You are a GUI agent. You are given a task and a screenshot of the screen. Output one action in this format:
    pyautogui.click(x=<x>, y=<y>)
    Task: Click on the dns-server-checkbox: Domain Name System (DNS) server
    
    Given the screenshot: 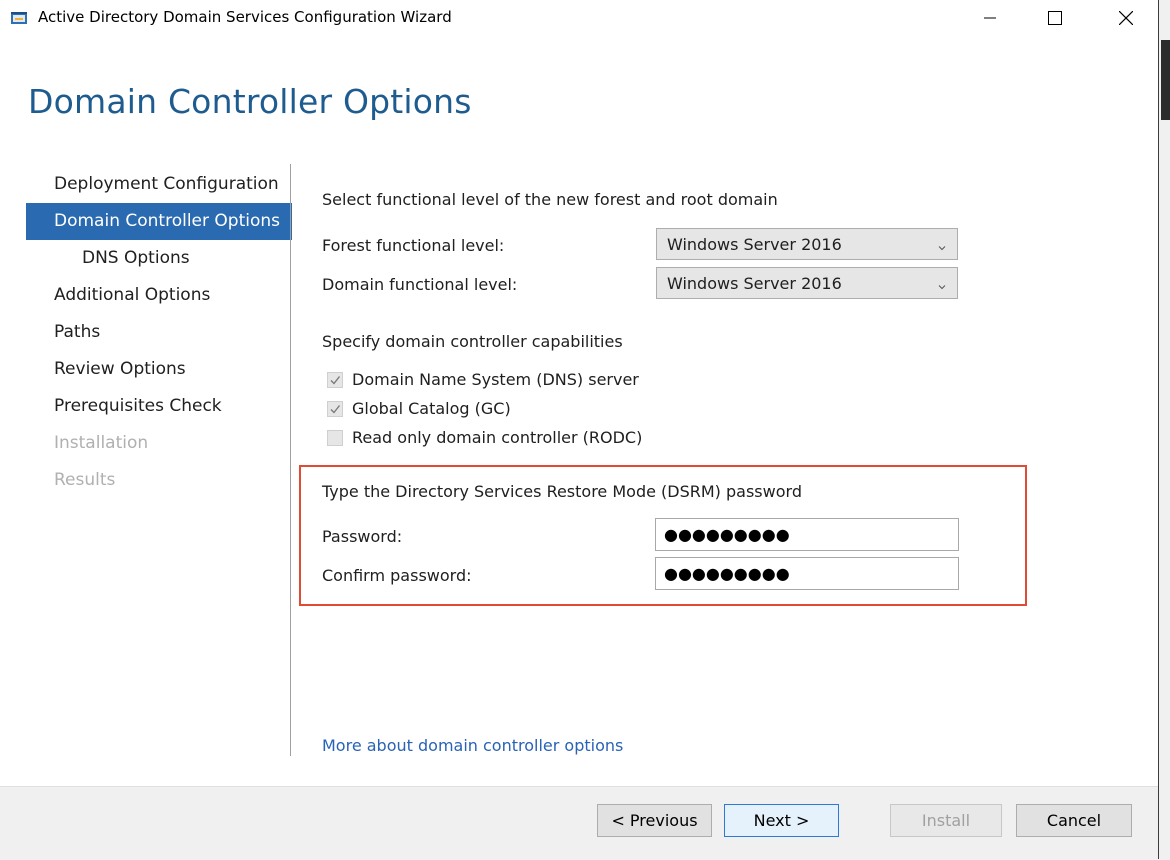 What is the action you would take?
    pyautogui.click(x=483, y=379)
    